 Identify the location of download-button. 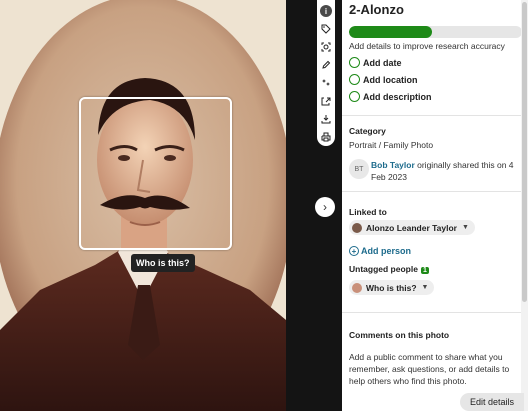
(326, 119).